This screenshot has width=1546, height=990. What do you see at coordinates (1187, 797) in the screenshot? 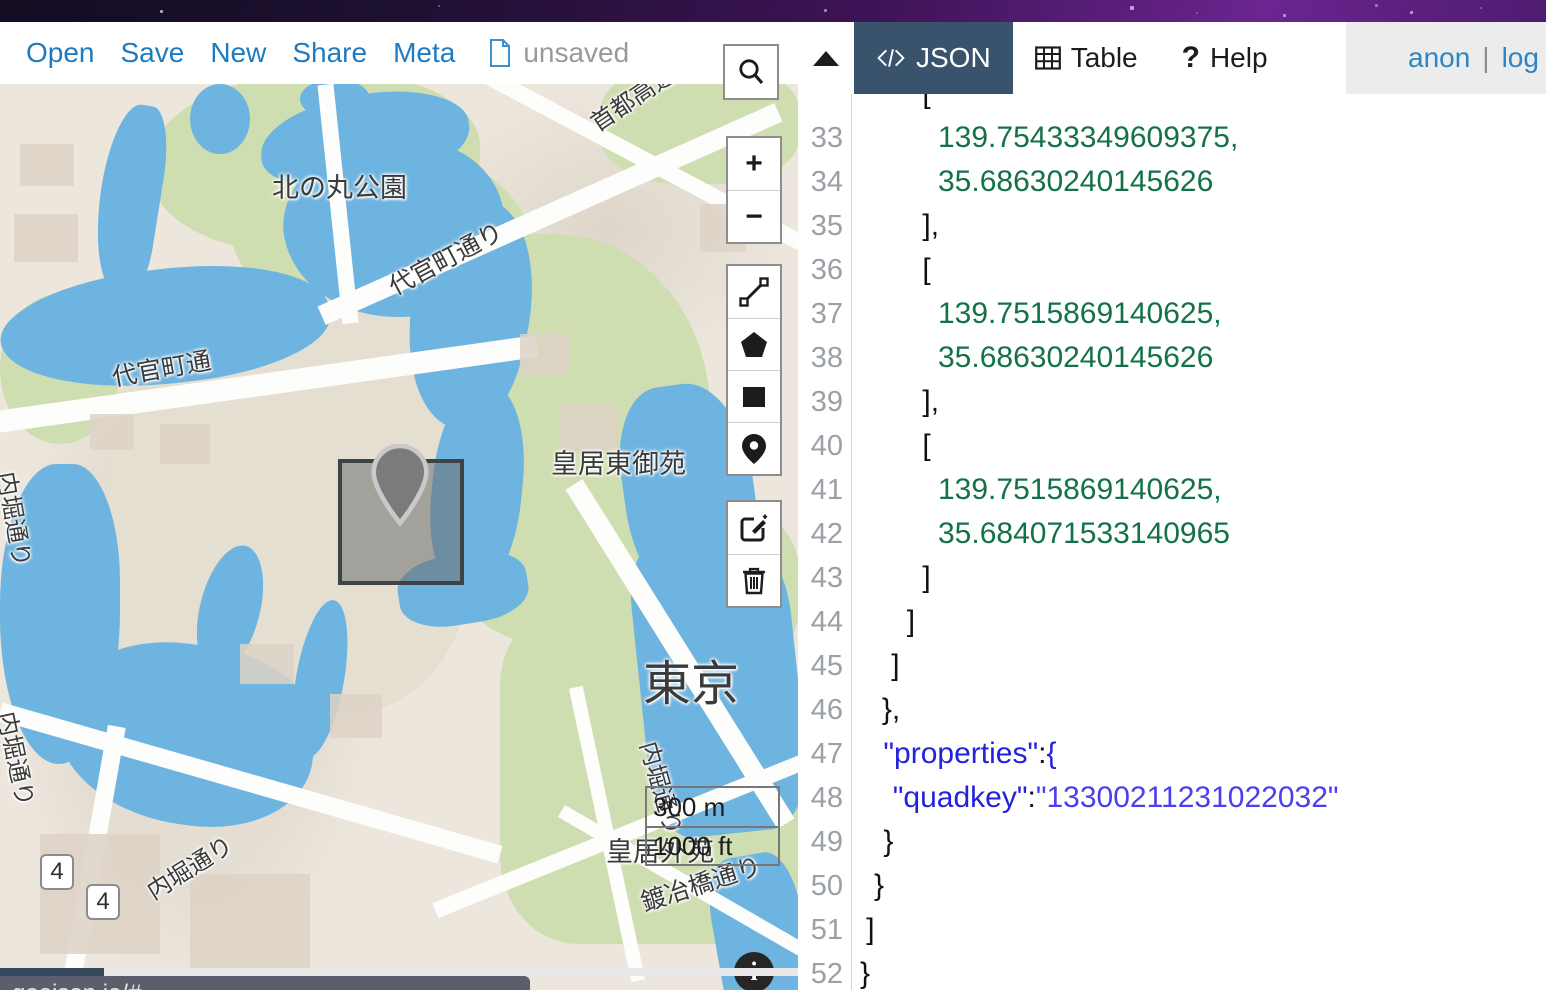
I see `code-token: "13300211231022032"` at bounding box center [1187, 797].